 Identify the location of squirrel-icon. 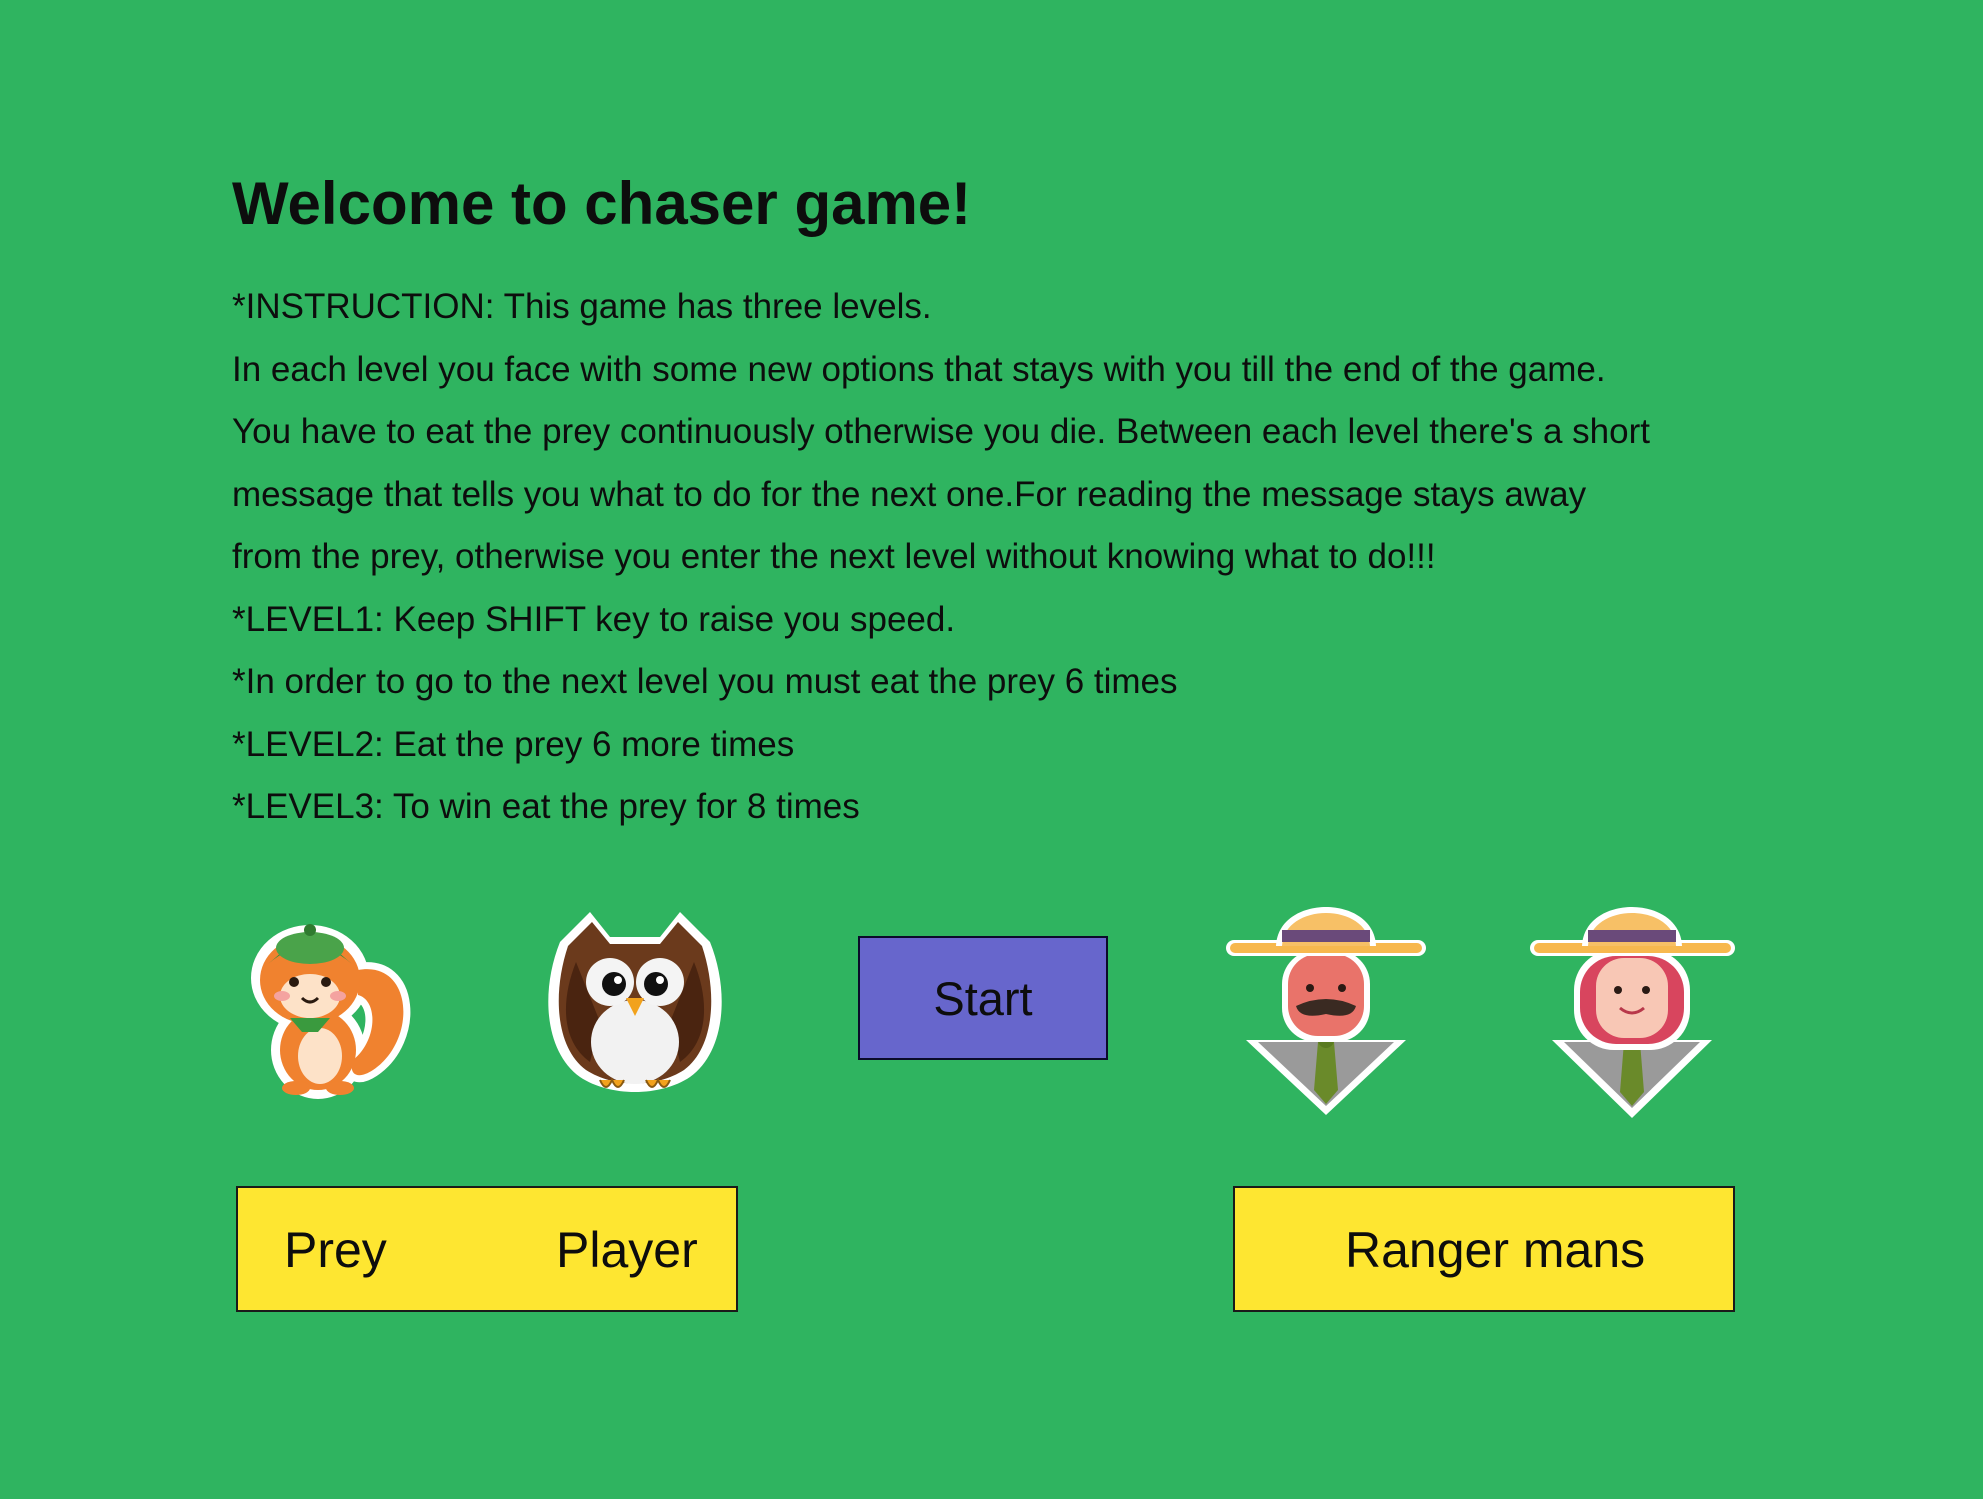
(328, 1002).